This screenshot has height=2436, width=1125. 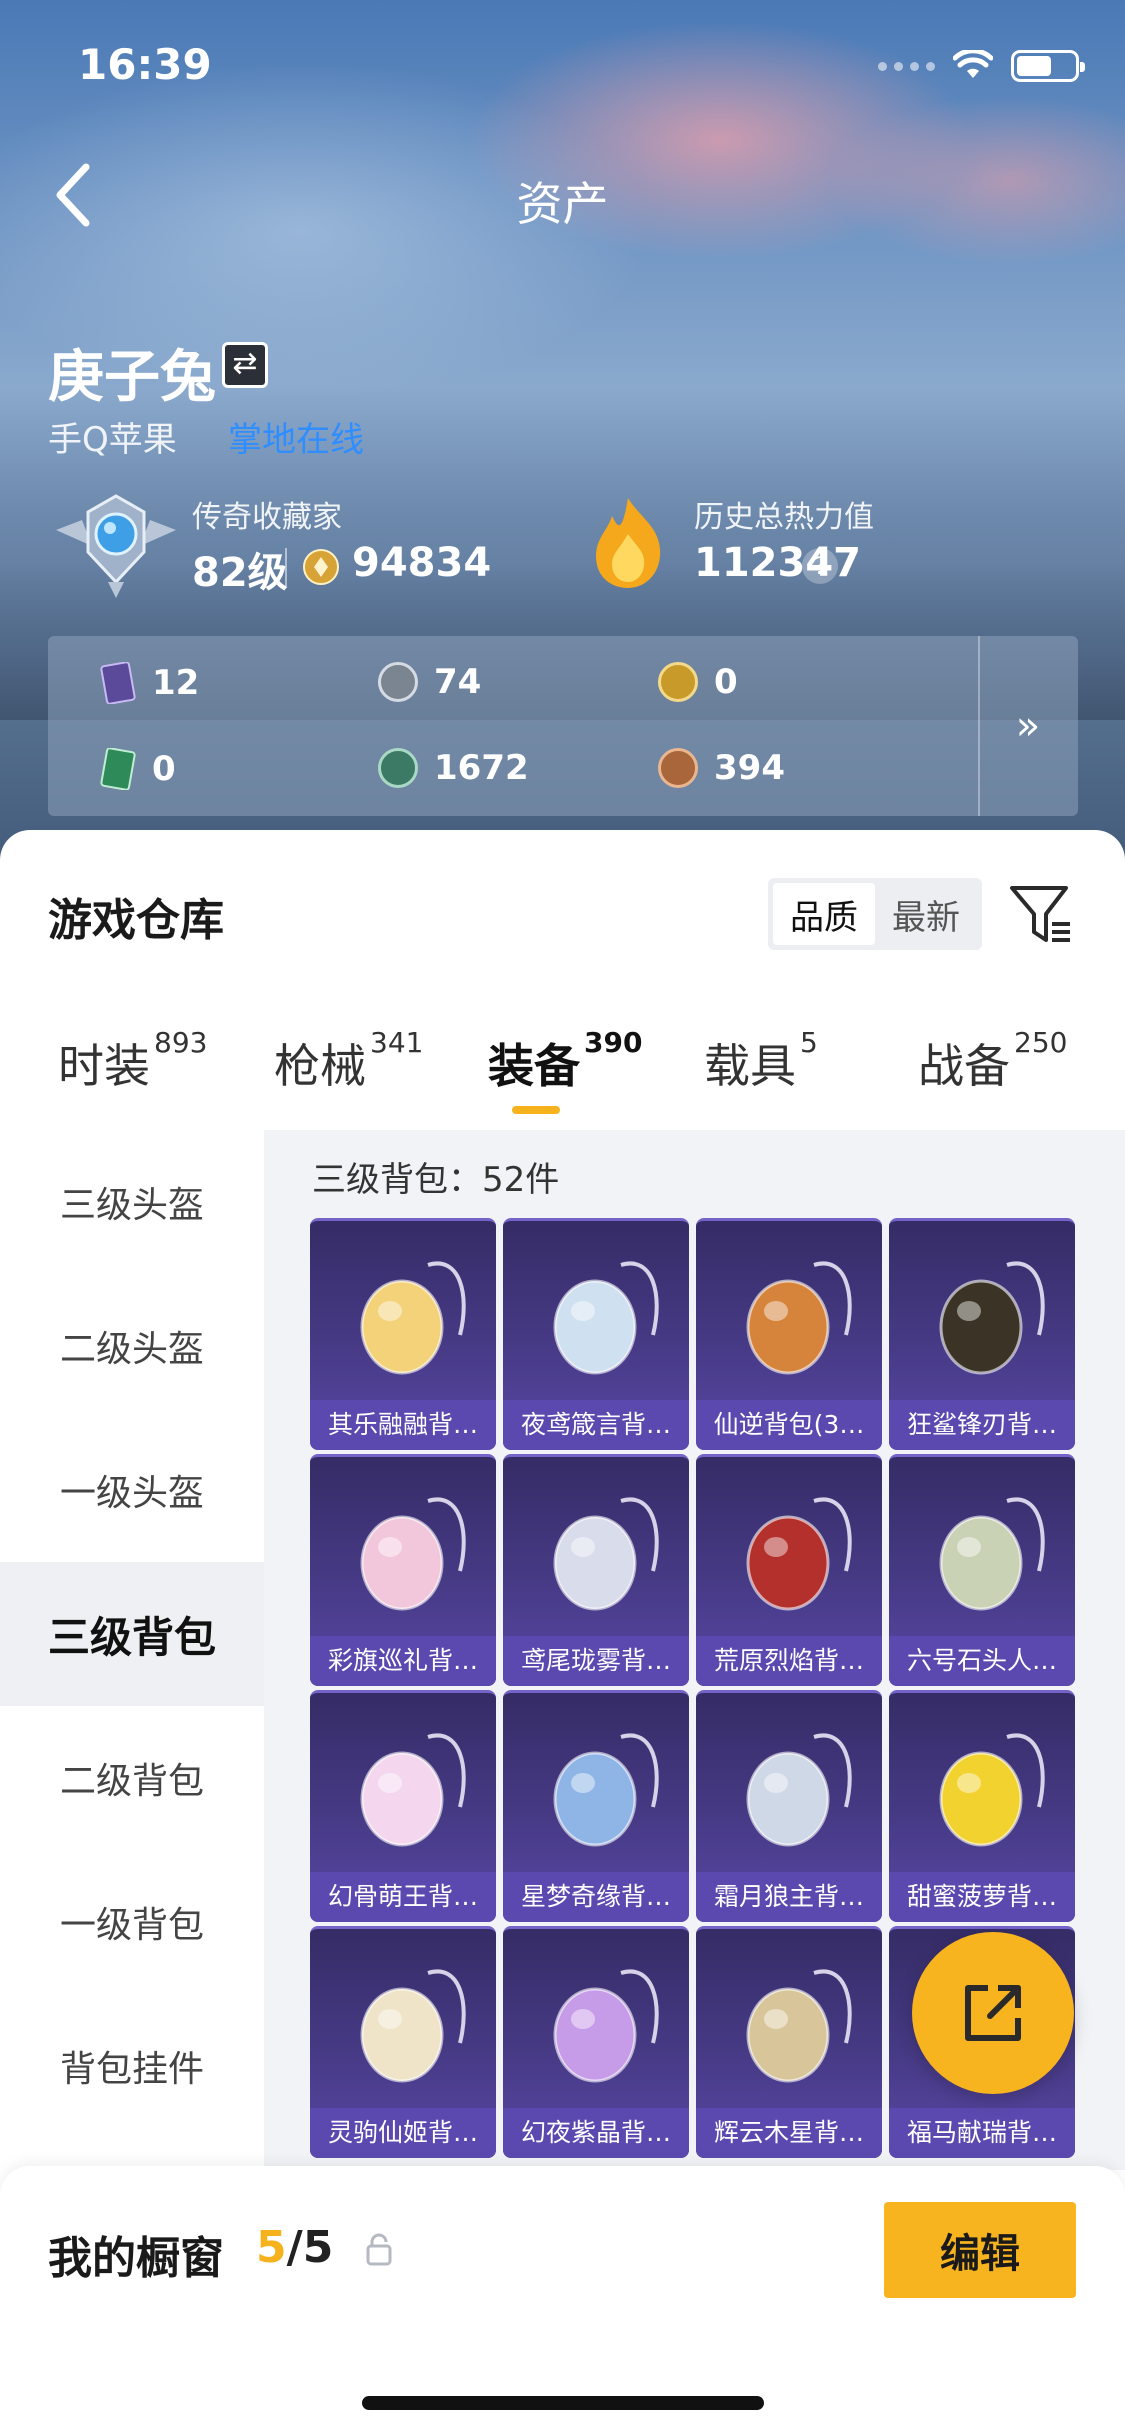 I want to click on gold-medal-icon, so click(x=321, y=567).